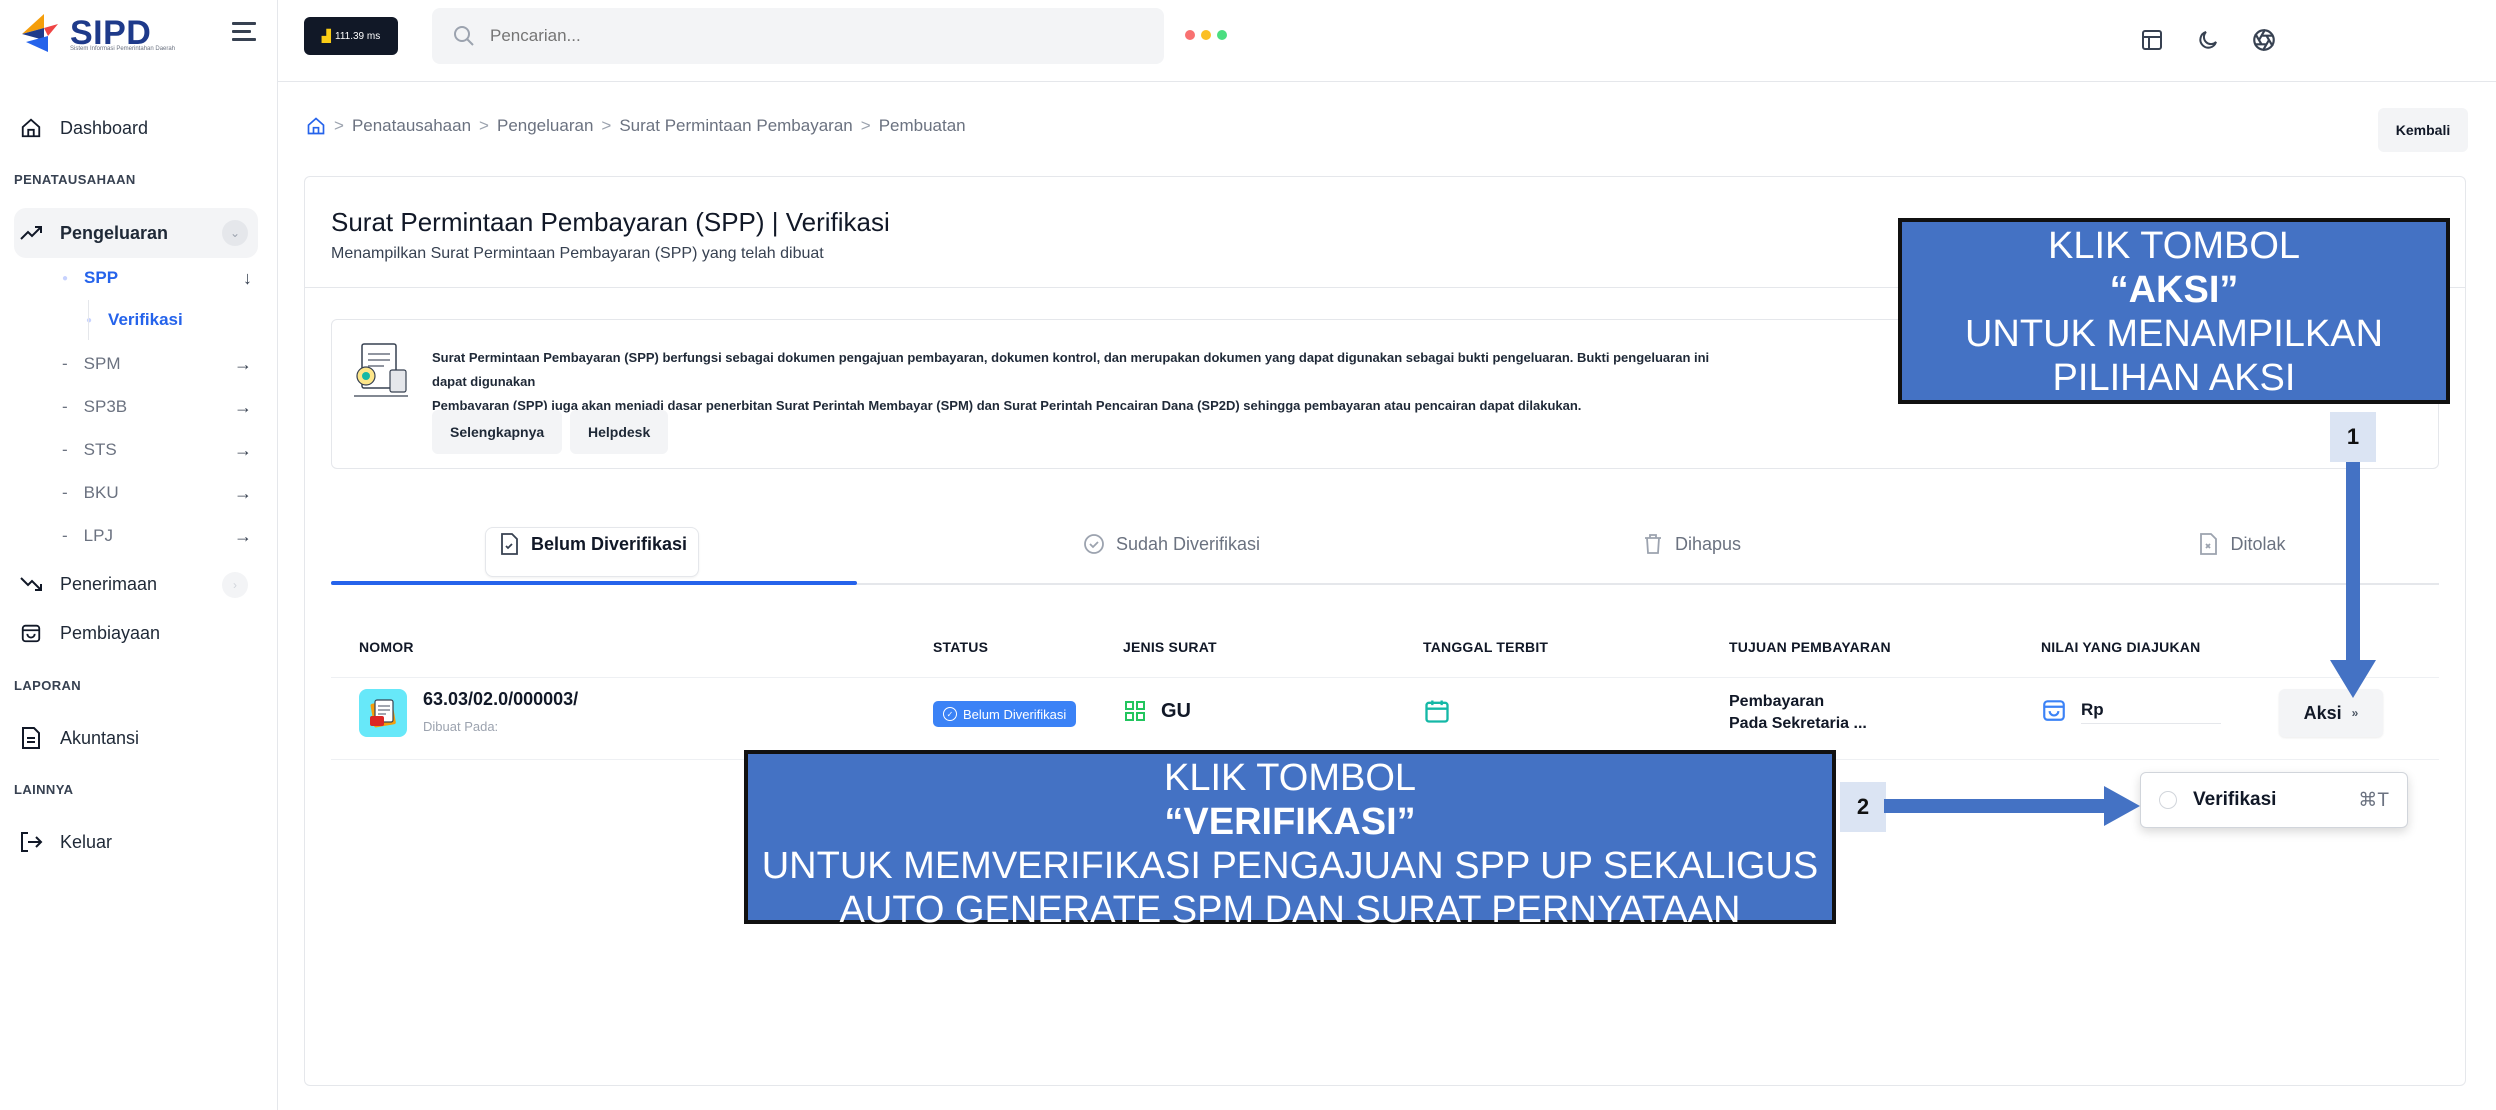 The width and height of the screenshot is (2496, 1110). What do you see at coordinates (790, 36) in the screenshot?
I see `search-input` at bounding box center [790, 36].